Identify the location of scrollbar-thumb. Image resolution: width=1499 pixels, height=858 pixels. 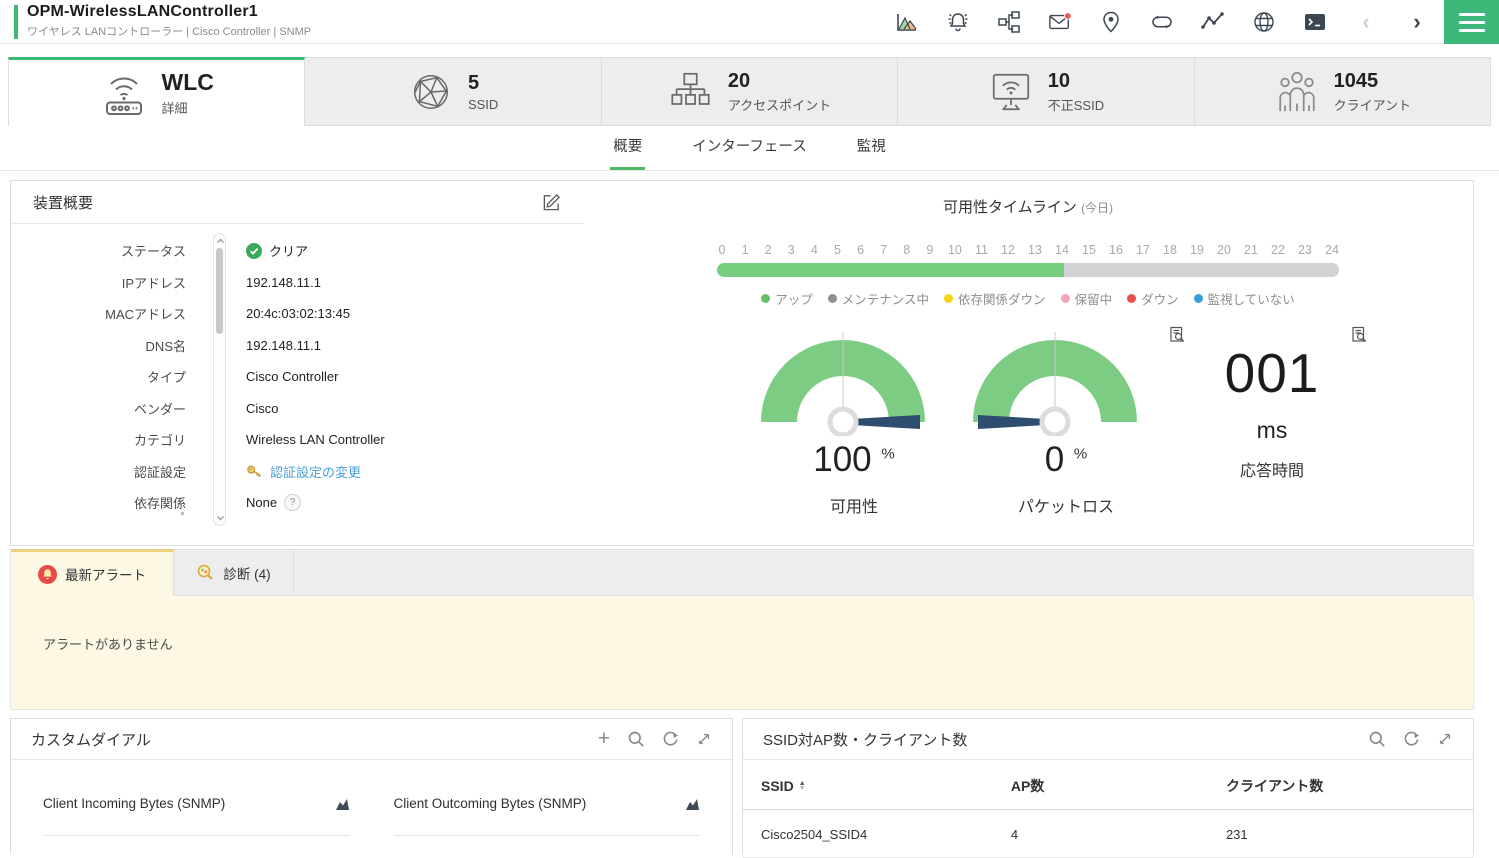
(219, 291).